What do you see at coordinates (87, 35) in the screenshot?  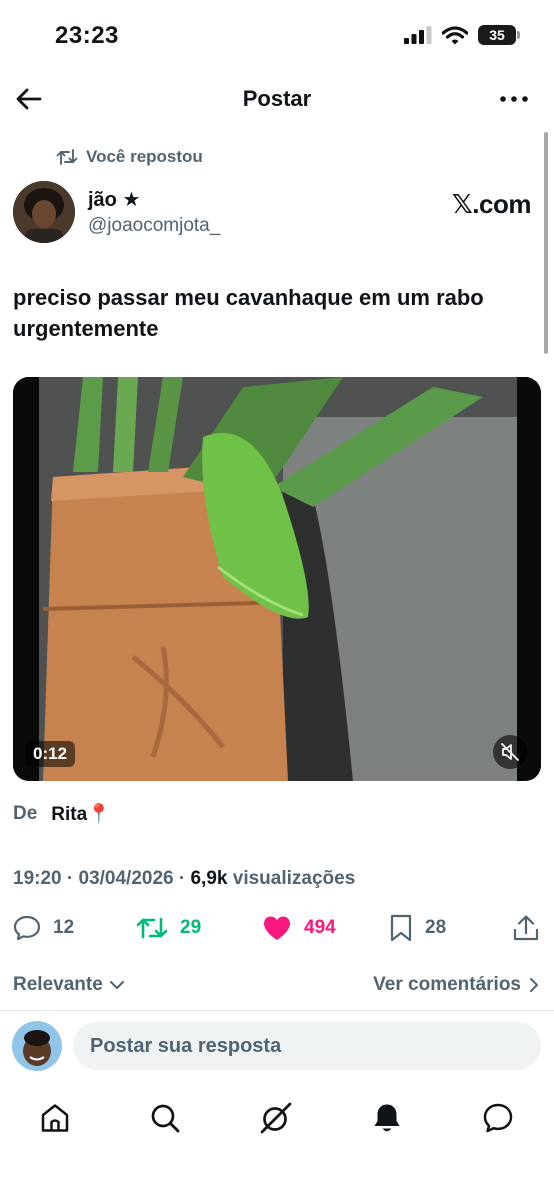 I see `status-time: 23:23` at bounding box center [87, 35].